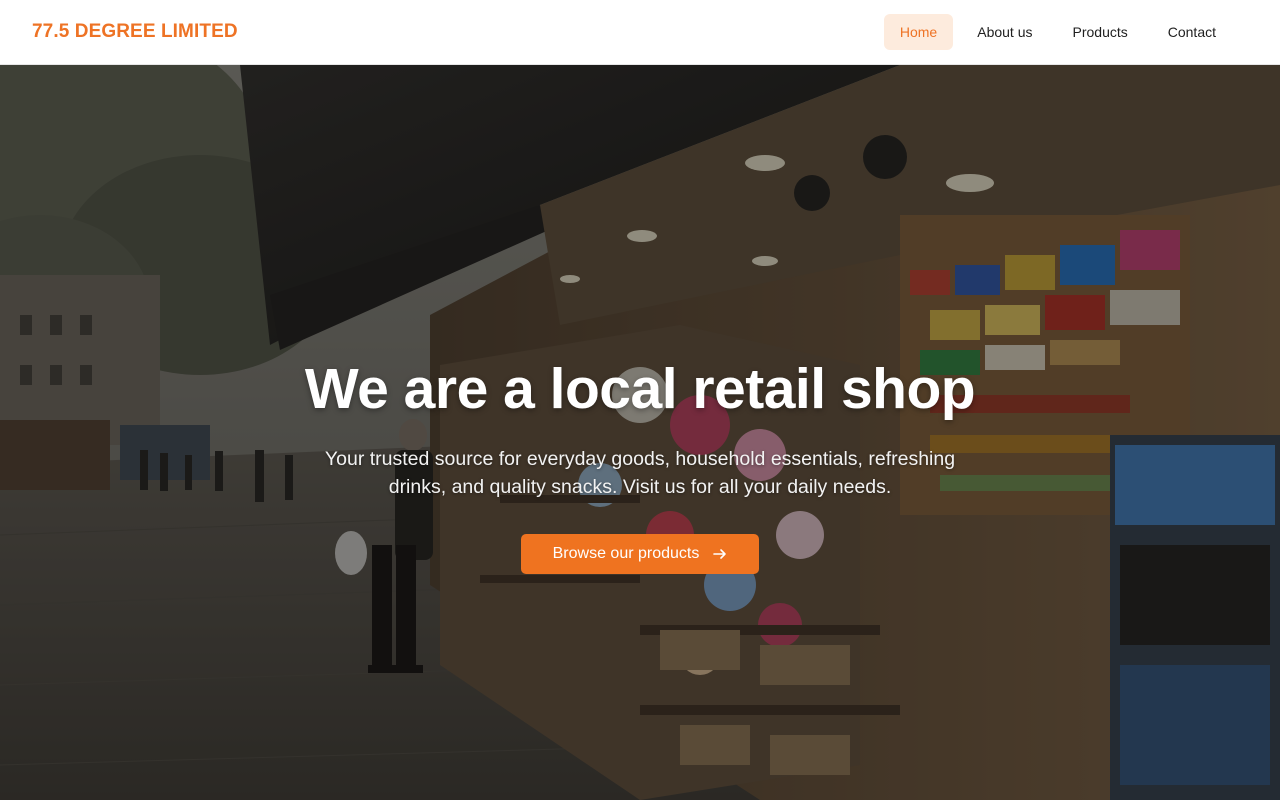 The image size is (1280, 800). I want to click on browse-products-button: Browse our products, so click(640, 554).